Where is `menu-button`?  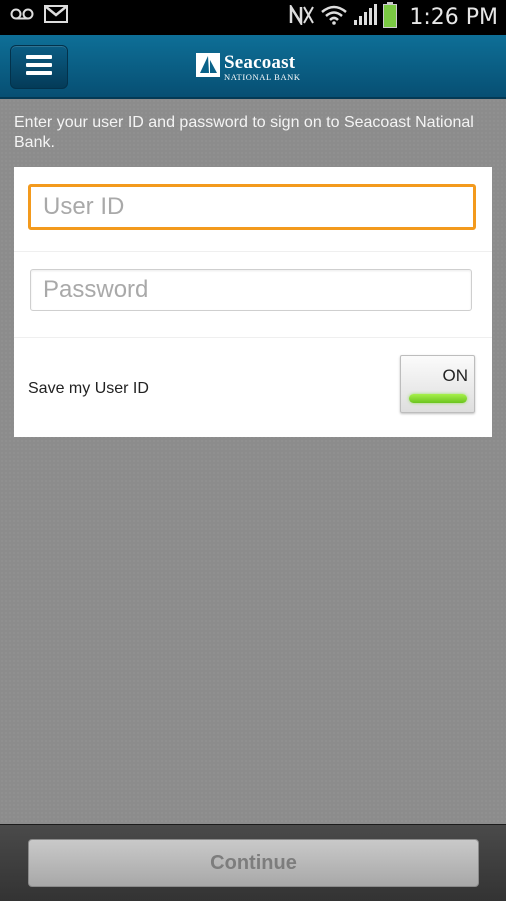 menu-button is located at coordinates (39, 67).